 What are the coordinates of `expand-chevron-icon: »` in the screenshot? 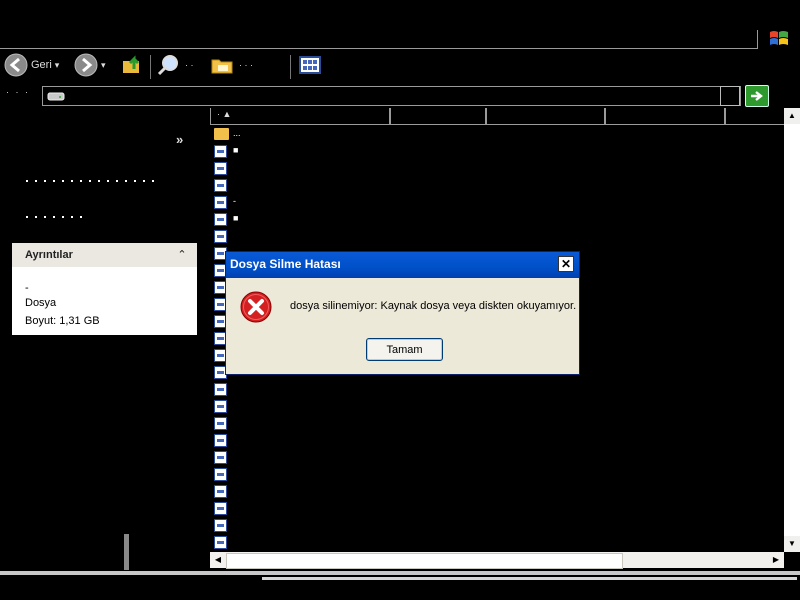 It's located at (179, 139).